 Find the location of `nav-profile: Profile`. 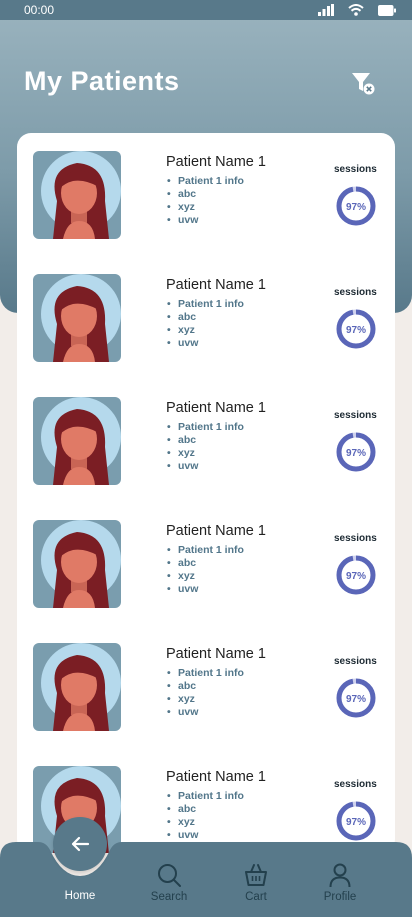

nav-profile: Profile is located at coordinates (340, 879).